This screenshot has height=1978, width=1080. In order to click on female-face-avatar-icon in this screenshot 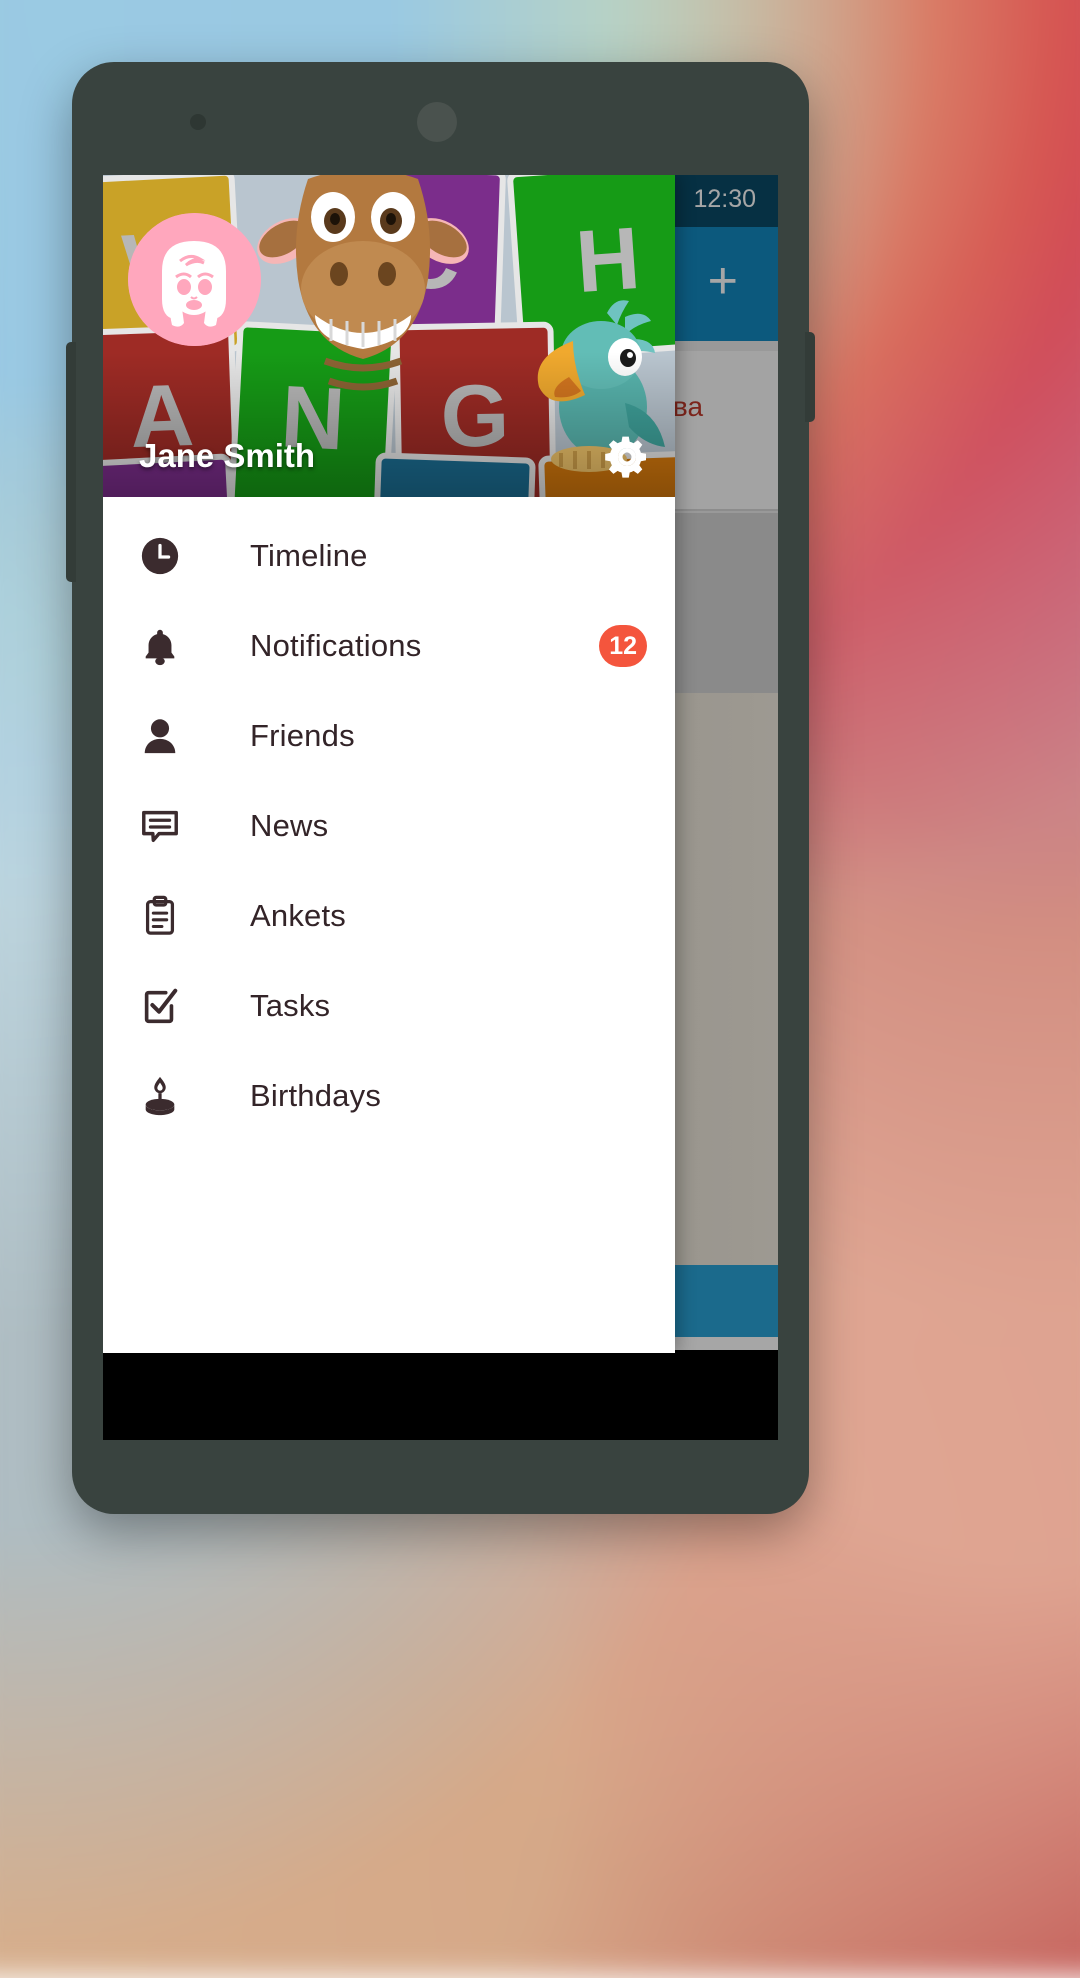, I will do `click(194, 279)`.